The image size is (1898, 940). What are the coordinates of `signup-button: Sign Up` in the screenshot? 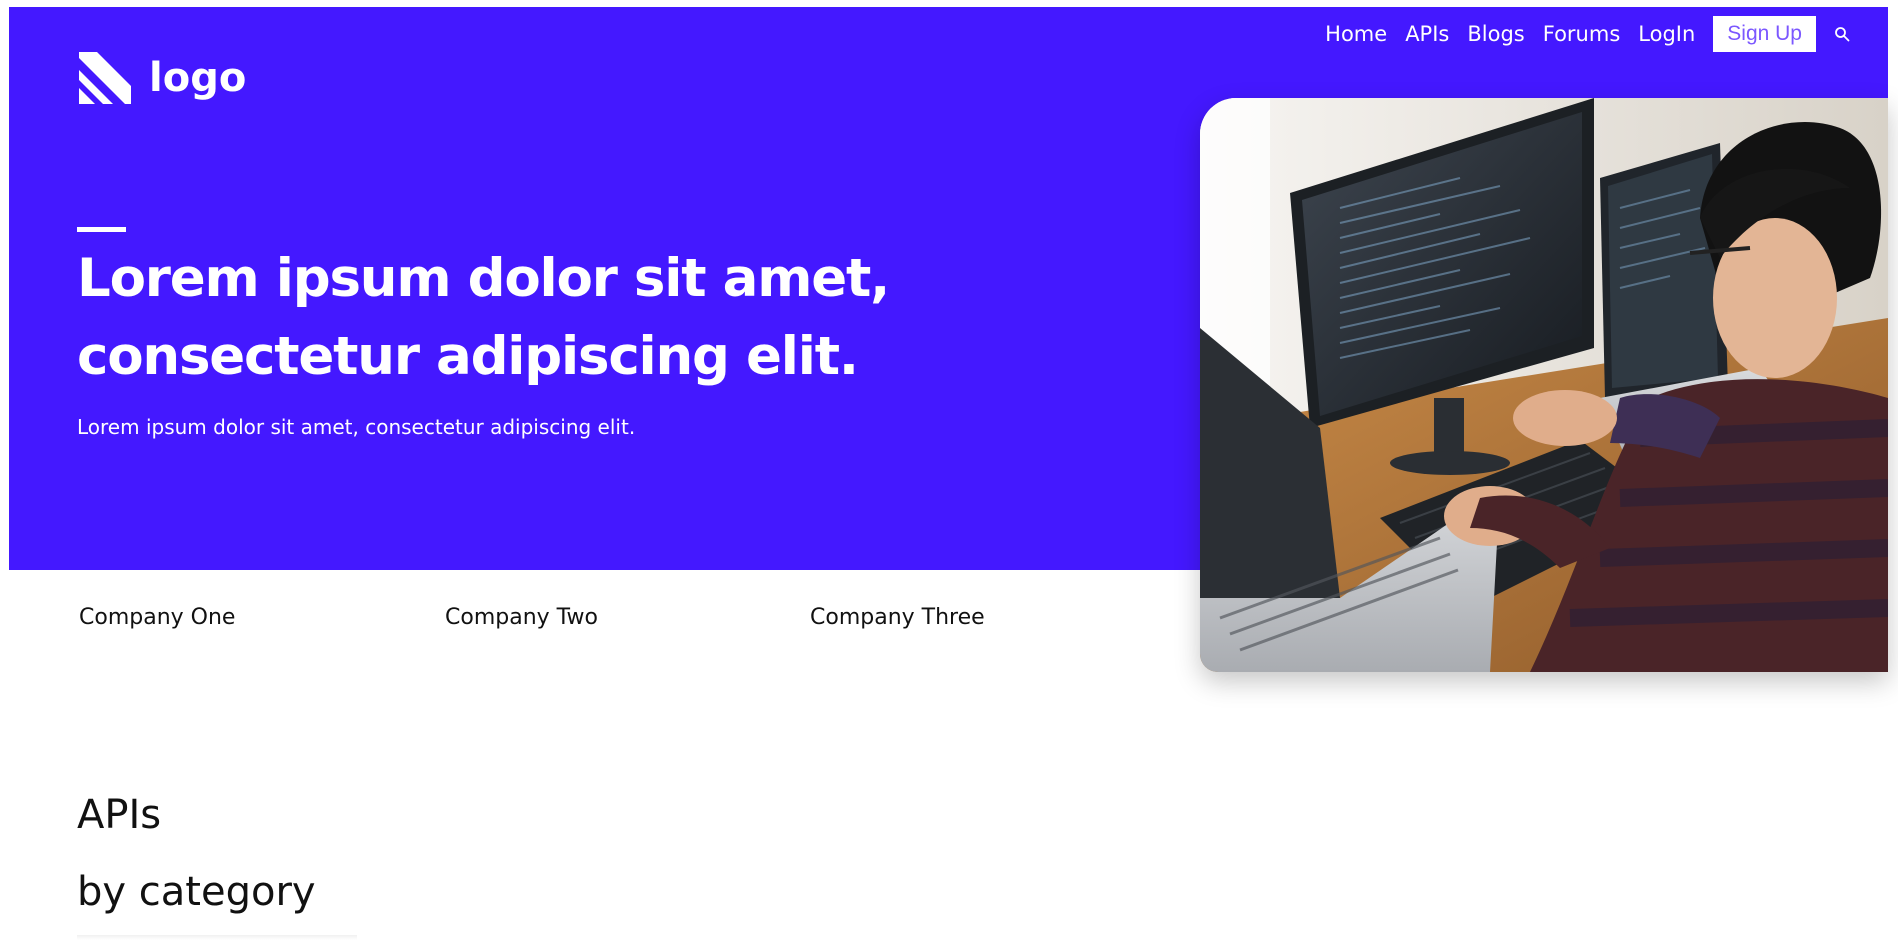 It's located at (1764, 34).